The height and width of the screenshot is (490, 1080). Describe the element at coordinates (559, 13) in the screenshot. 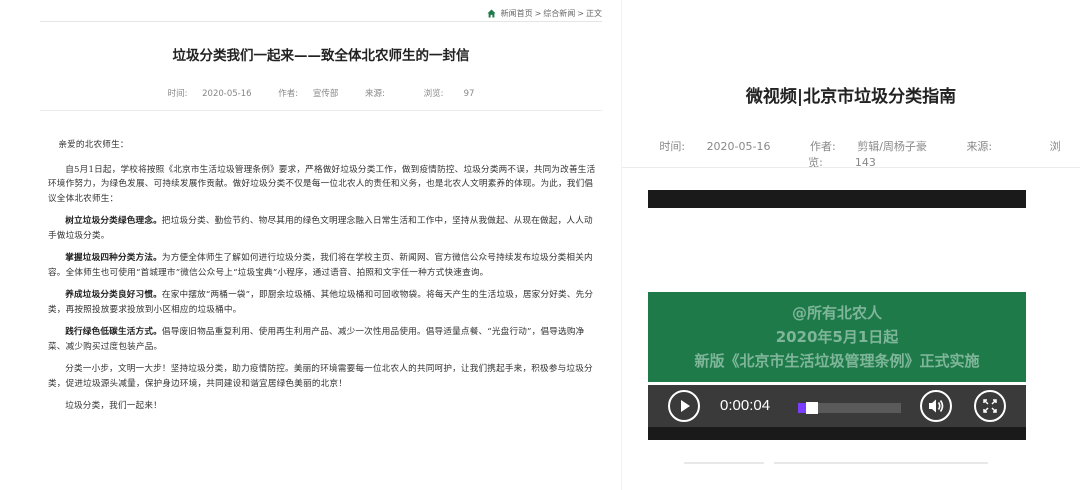

I see `breadcrumb-news: 综合新闻` at that location.